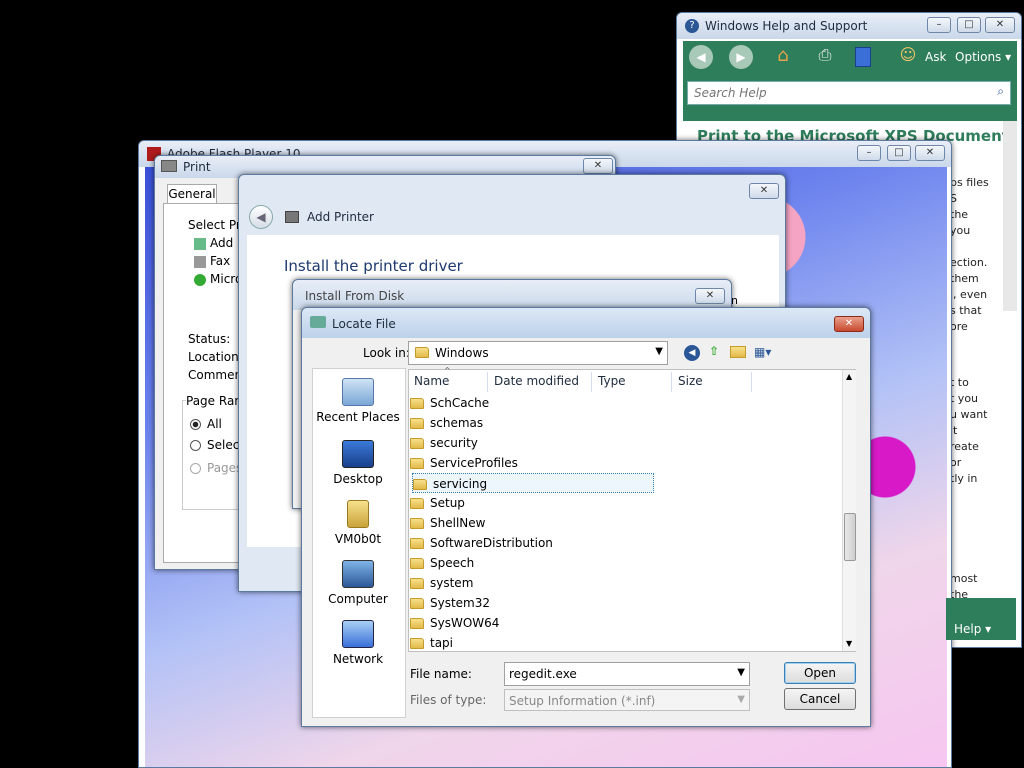 The image size is (1024, 768). What do you see at coordinates (766, 352) in the screenshot?
I see `view-menu-icon: ▦▾` at bounding box center [766, 352].